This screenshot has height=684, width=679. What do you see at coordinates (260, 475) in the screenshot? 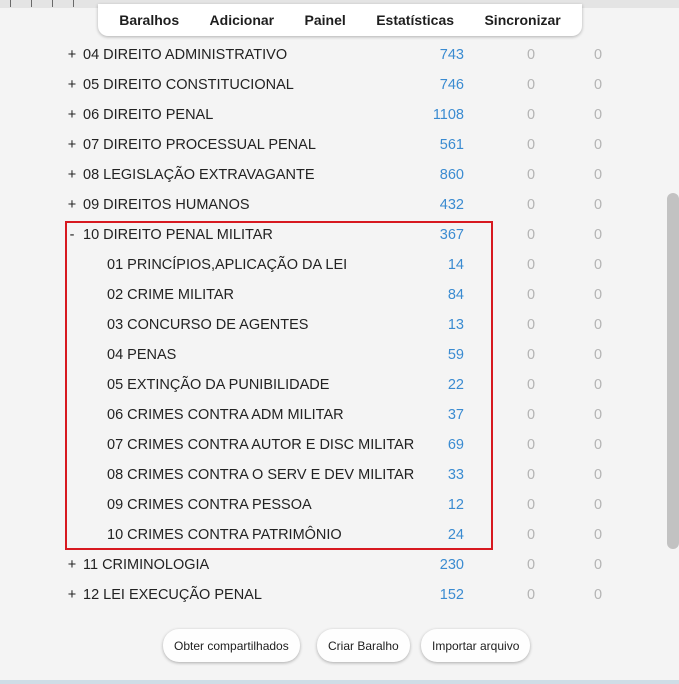
I see `deck-name-link: 08 CRIMES CONTRA O SERV E DEV MILITAR` at bounding box center [260, 475].